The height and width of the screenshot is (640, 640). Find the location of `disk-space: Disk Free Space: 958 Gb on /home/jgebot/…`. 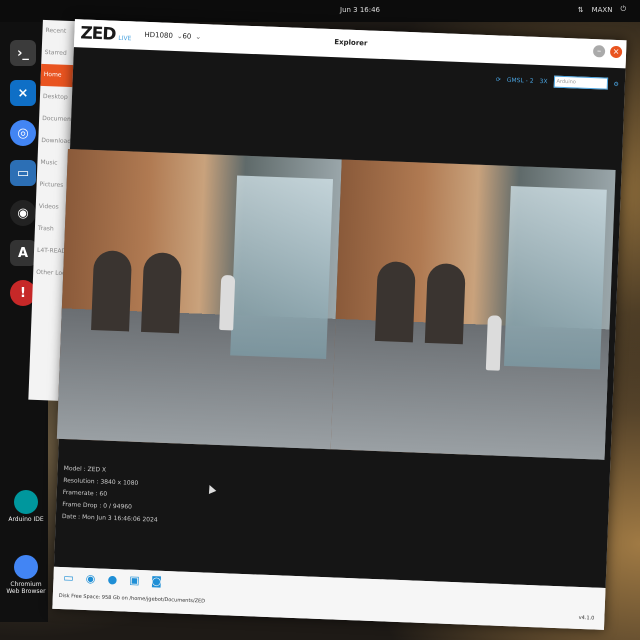

disk-space: Disk Free Space: 958 Gb on /home/jgebot/… is located at coordinates (132, 598).